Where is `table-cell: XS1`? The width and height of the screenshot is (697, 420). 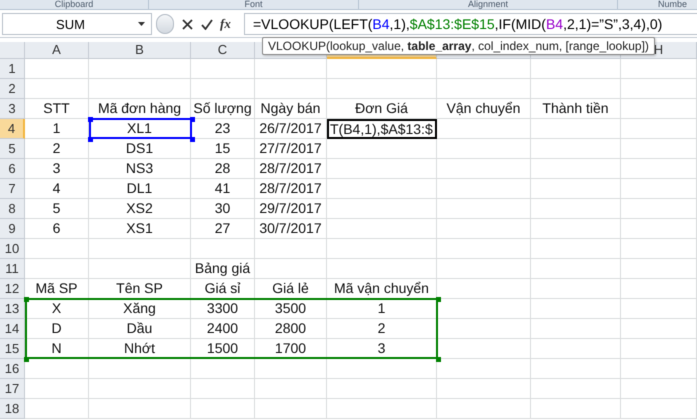
table-cell: XS1 is located at coordinates (140, 229).